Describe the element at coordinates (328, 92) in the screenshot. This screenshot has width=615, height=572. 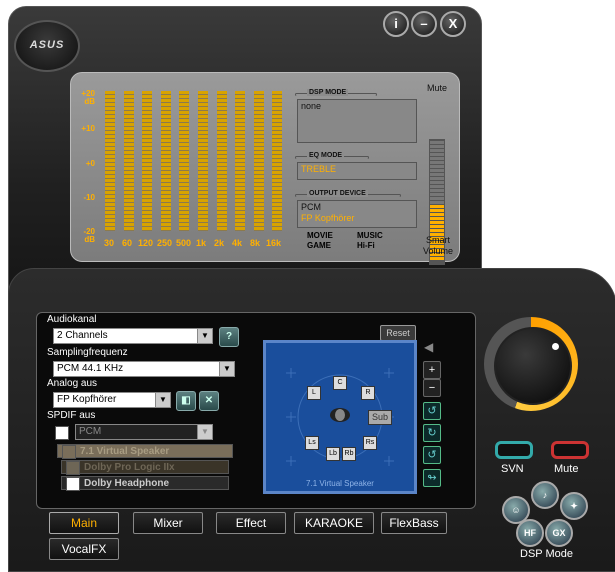
I see `dsp-mode-title: DSP MODE` at that location.